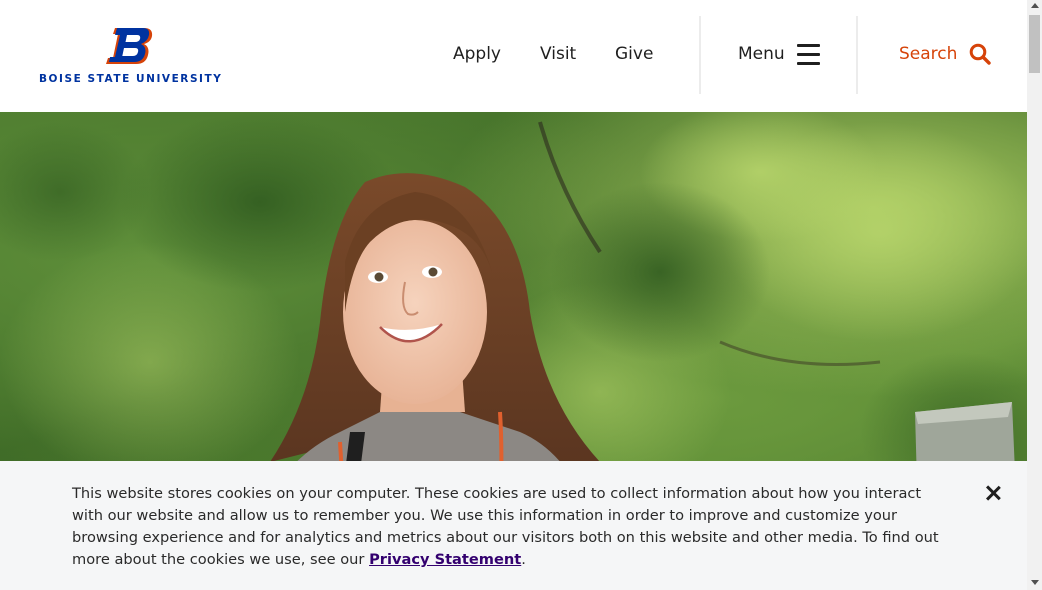 The image size is (1042, 590). Describe the element at coordinates (1035, 5) in the screenshot. I see `scroll-up-arrow-icon` at that location.